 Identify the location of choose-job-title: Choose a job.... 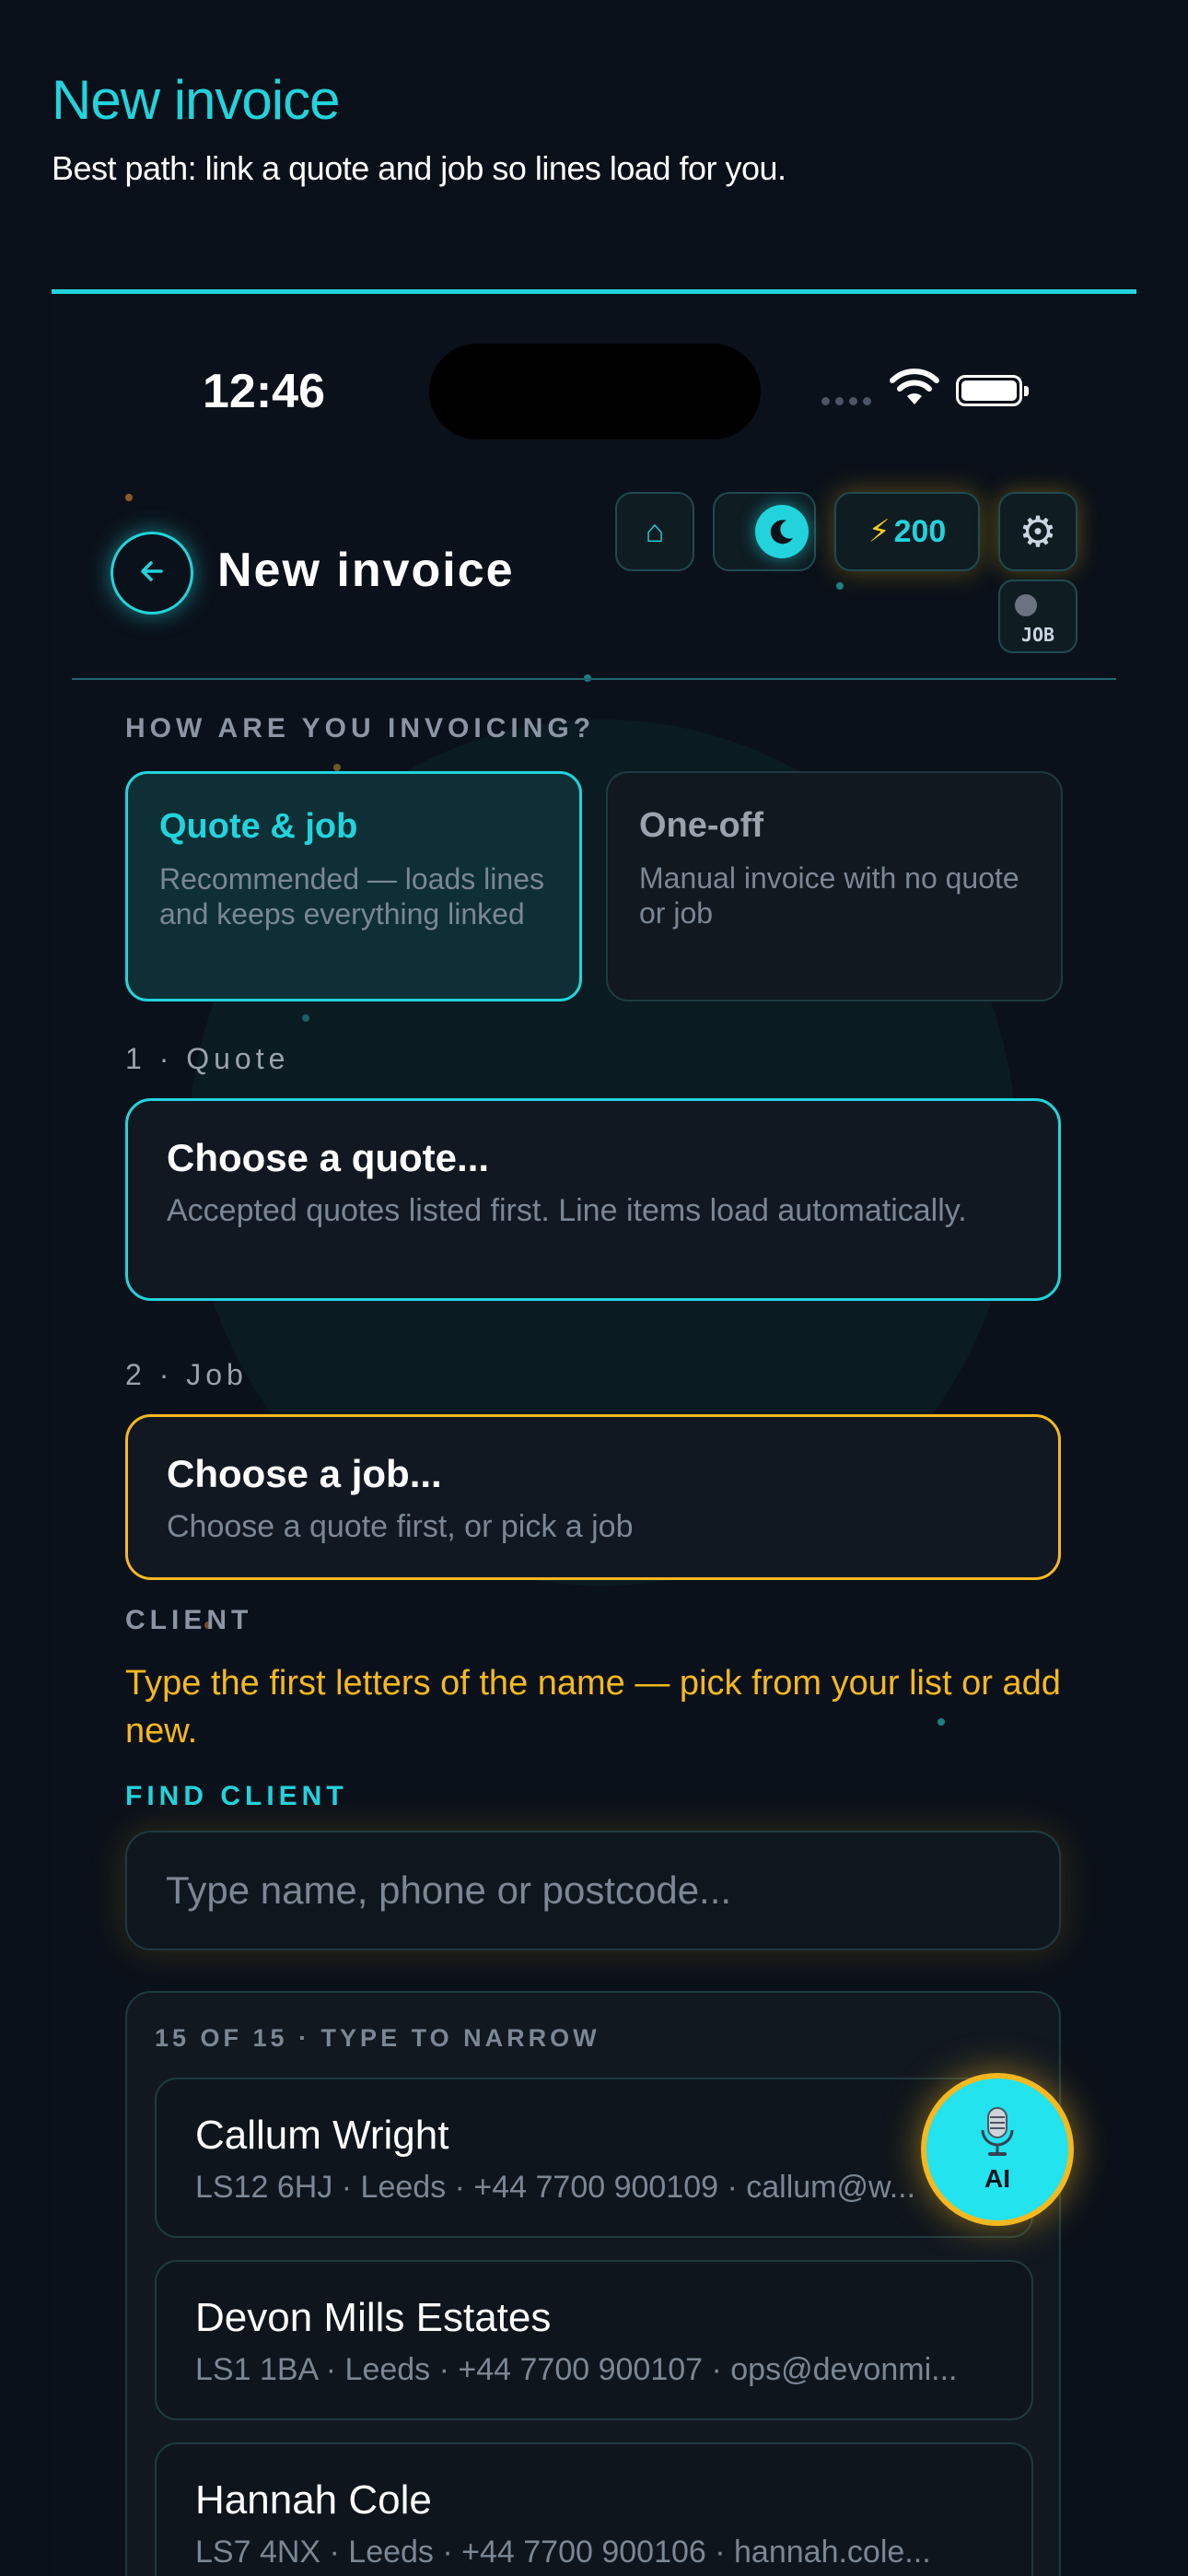
(304, 1473).